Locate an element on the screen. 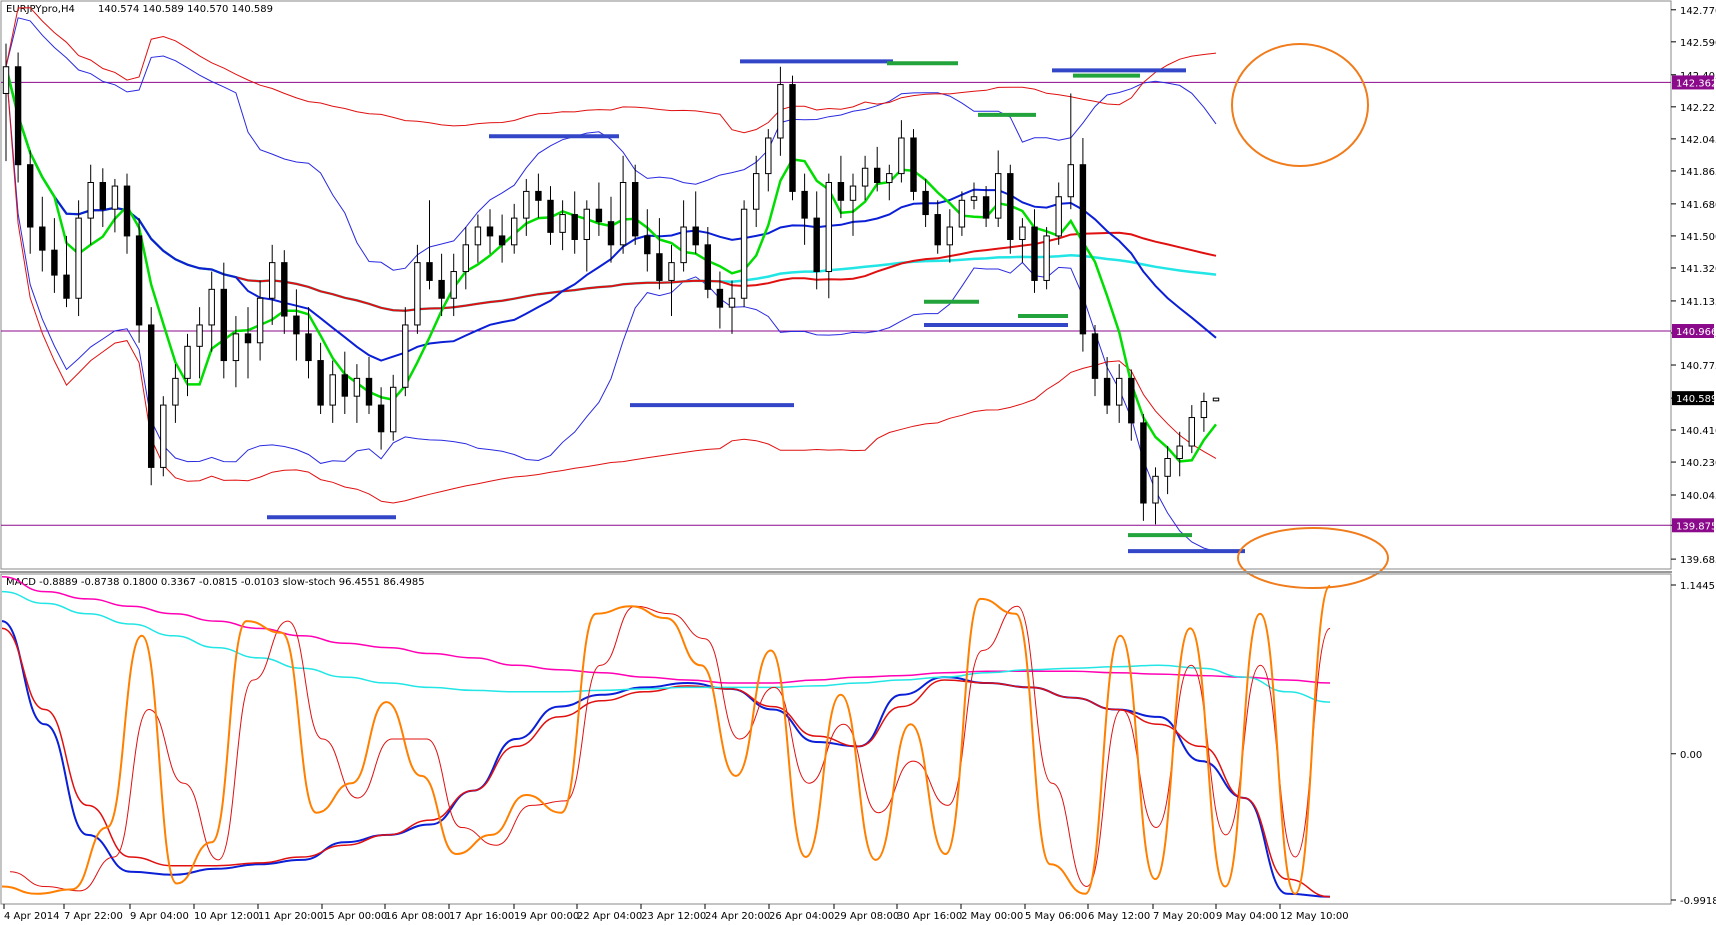  indicator-tick-label: 0.00 is located at coordinates (1691, 755).